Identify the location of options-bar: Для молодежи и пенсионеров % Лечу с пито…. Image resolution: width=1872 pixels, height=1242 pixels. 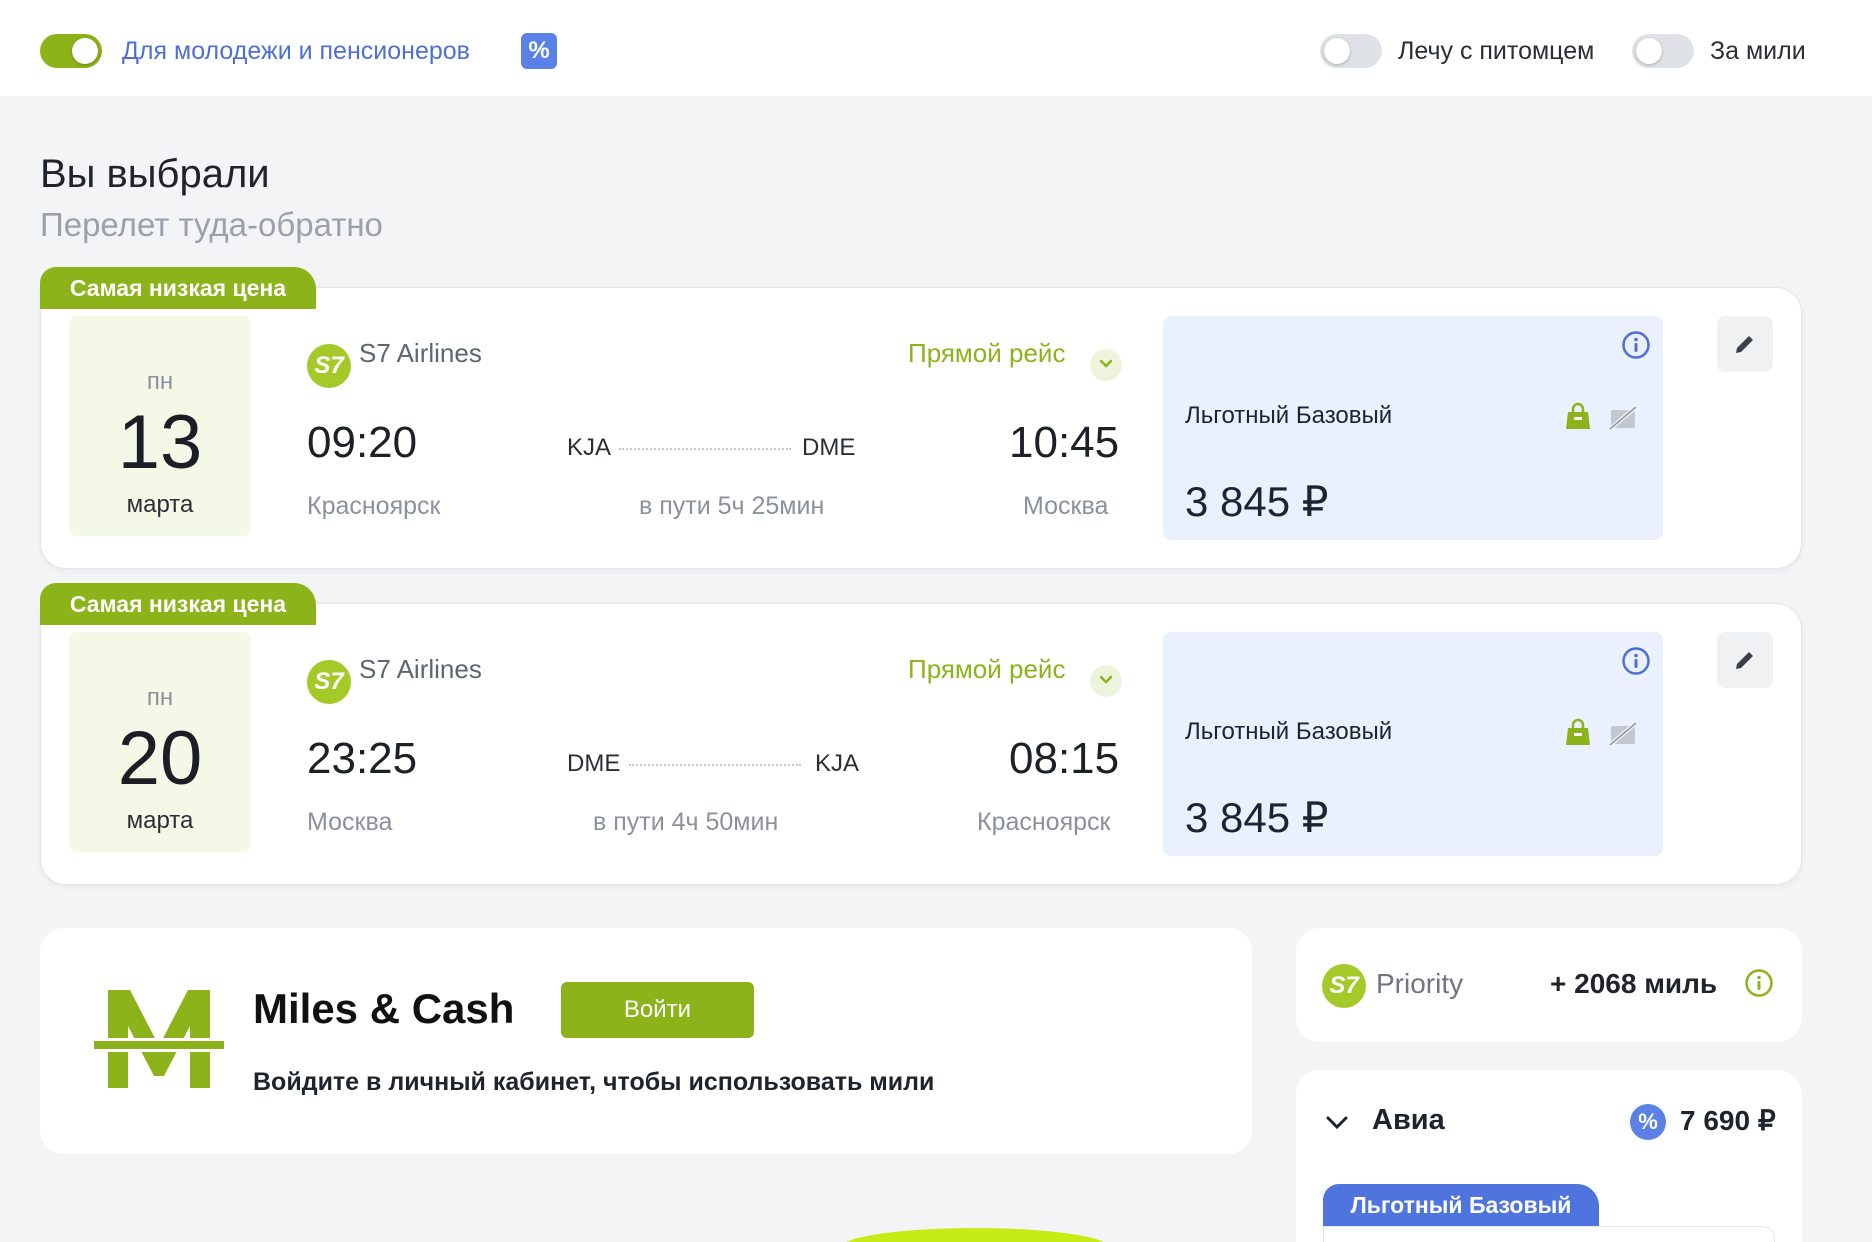
(936, 48).